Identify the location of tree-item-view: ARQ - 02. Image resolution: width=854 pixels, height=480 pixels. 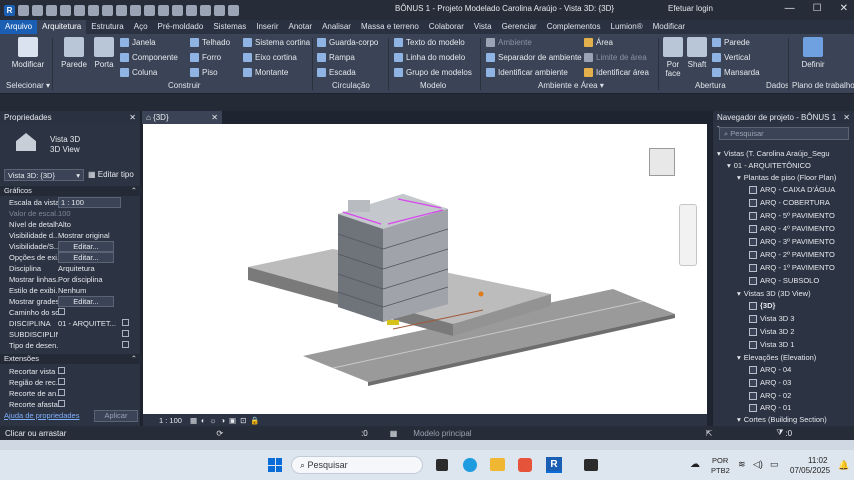
(770, 395).